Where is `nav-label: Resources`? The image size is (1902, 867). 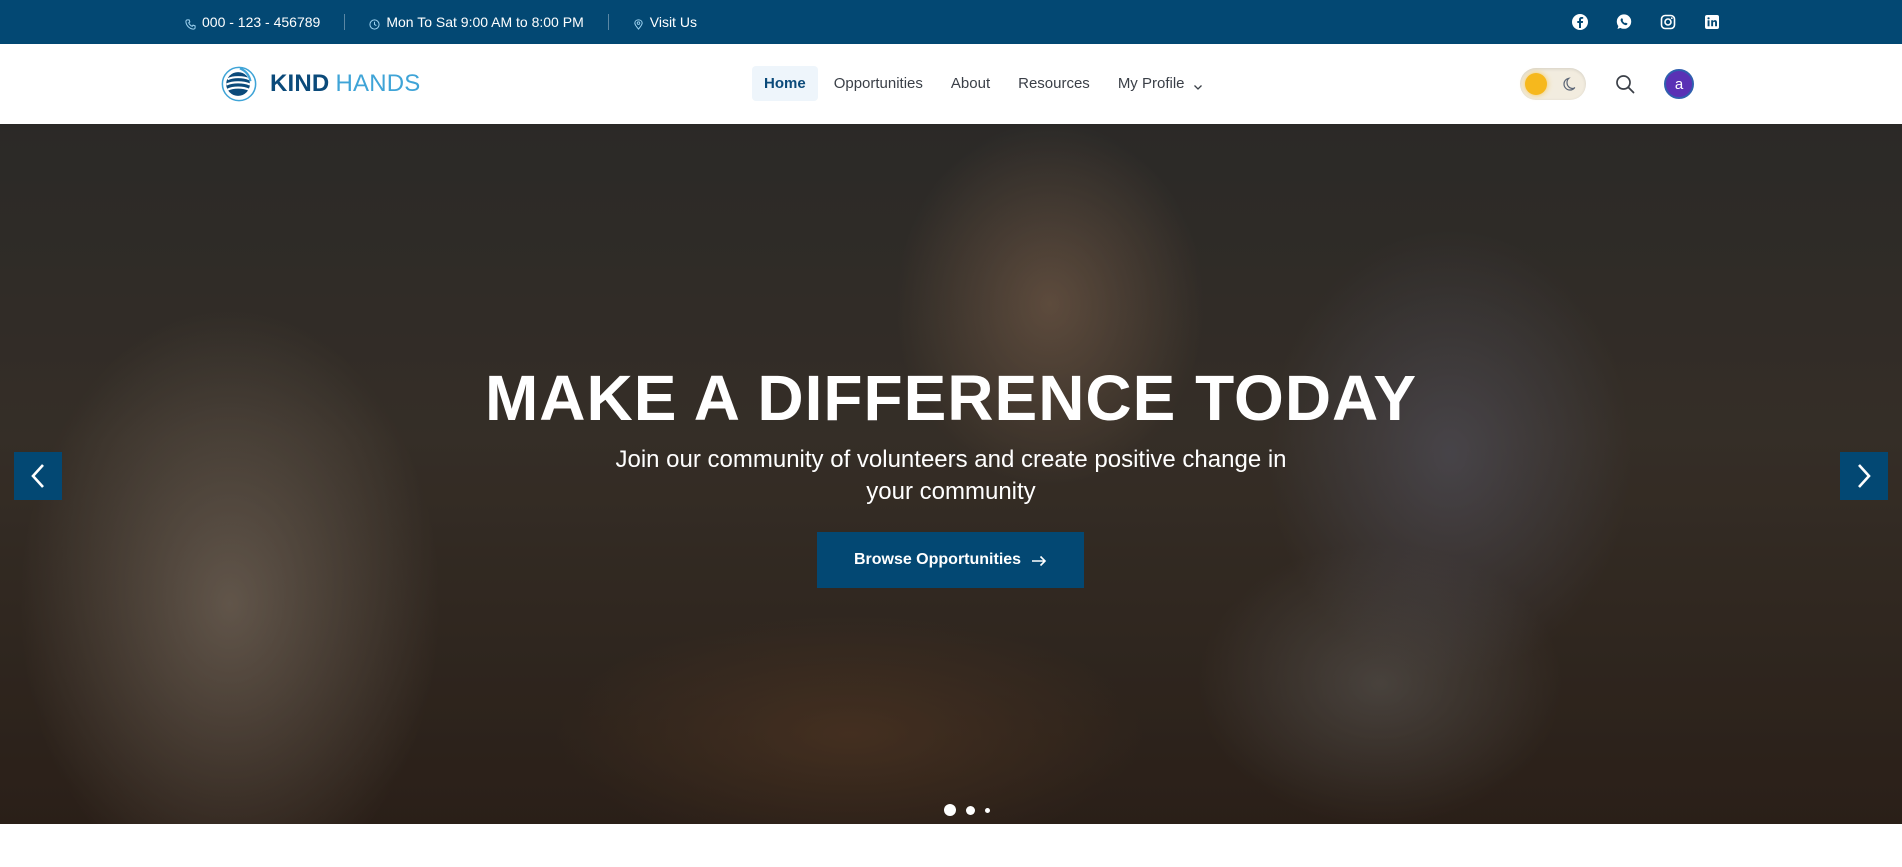
nav-label: Resources is located at coordinates (1054, 83).